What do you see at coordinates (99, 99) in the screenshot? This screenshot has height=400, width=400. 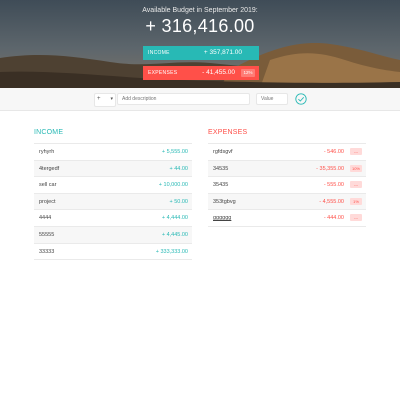 I see `type-select-value: +` at bounding box center [99, 99].